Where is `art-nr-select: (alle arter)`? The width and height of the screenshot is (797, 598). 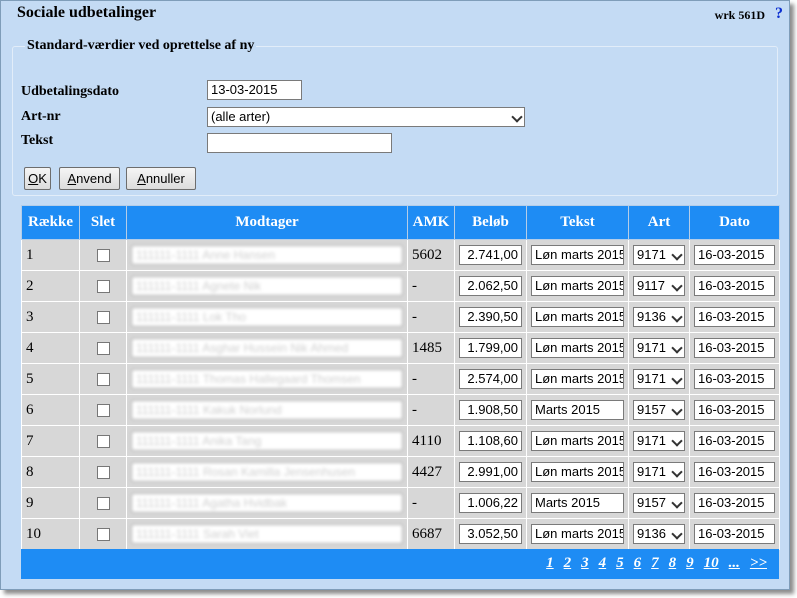 art-nr-select: (alle arter) is located at coordinates (366, 117).